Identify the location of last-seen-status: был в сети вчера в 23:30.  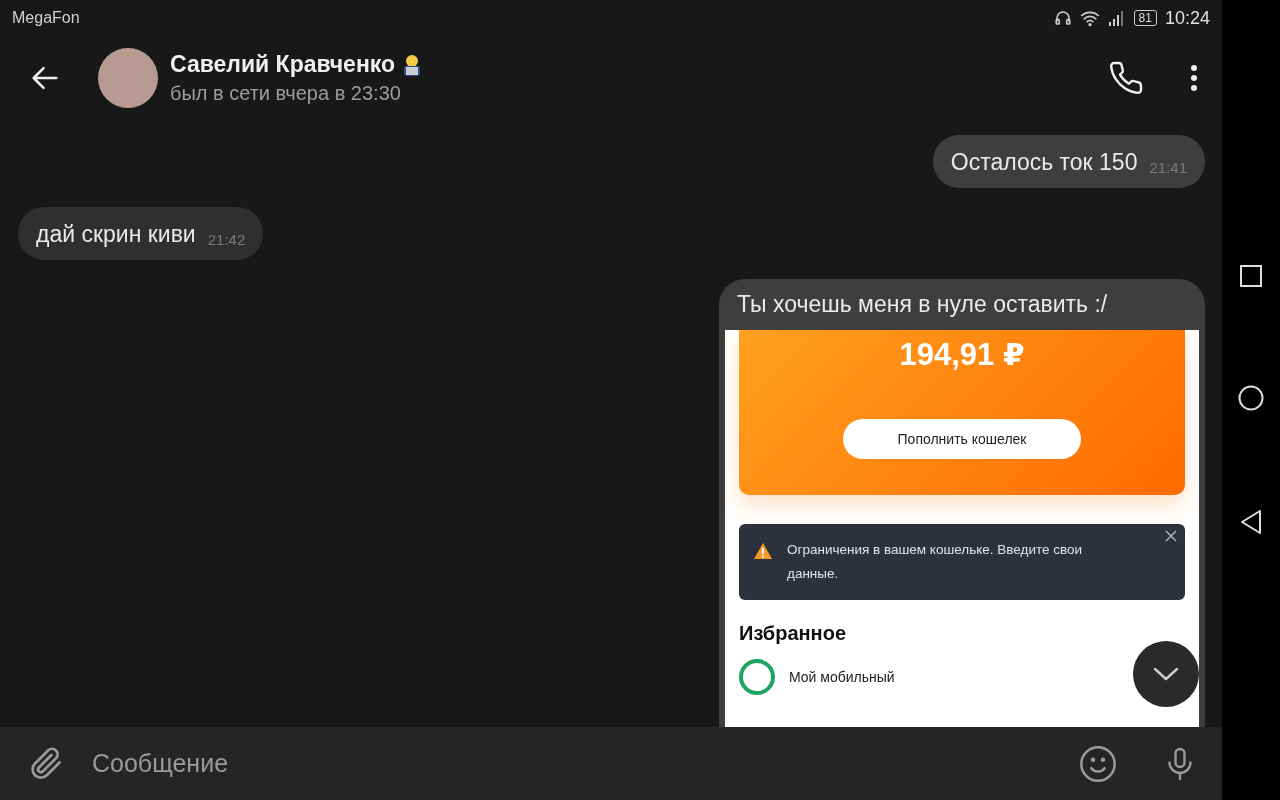
(286, 93).